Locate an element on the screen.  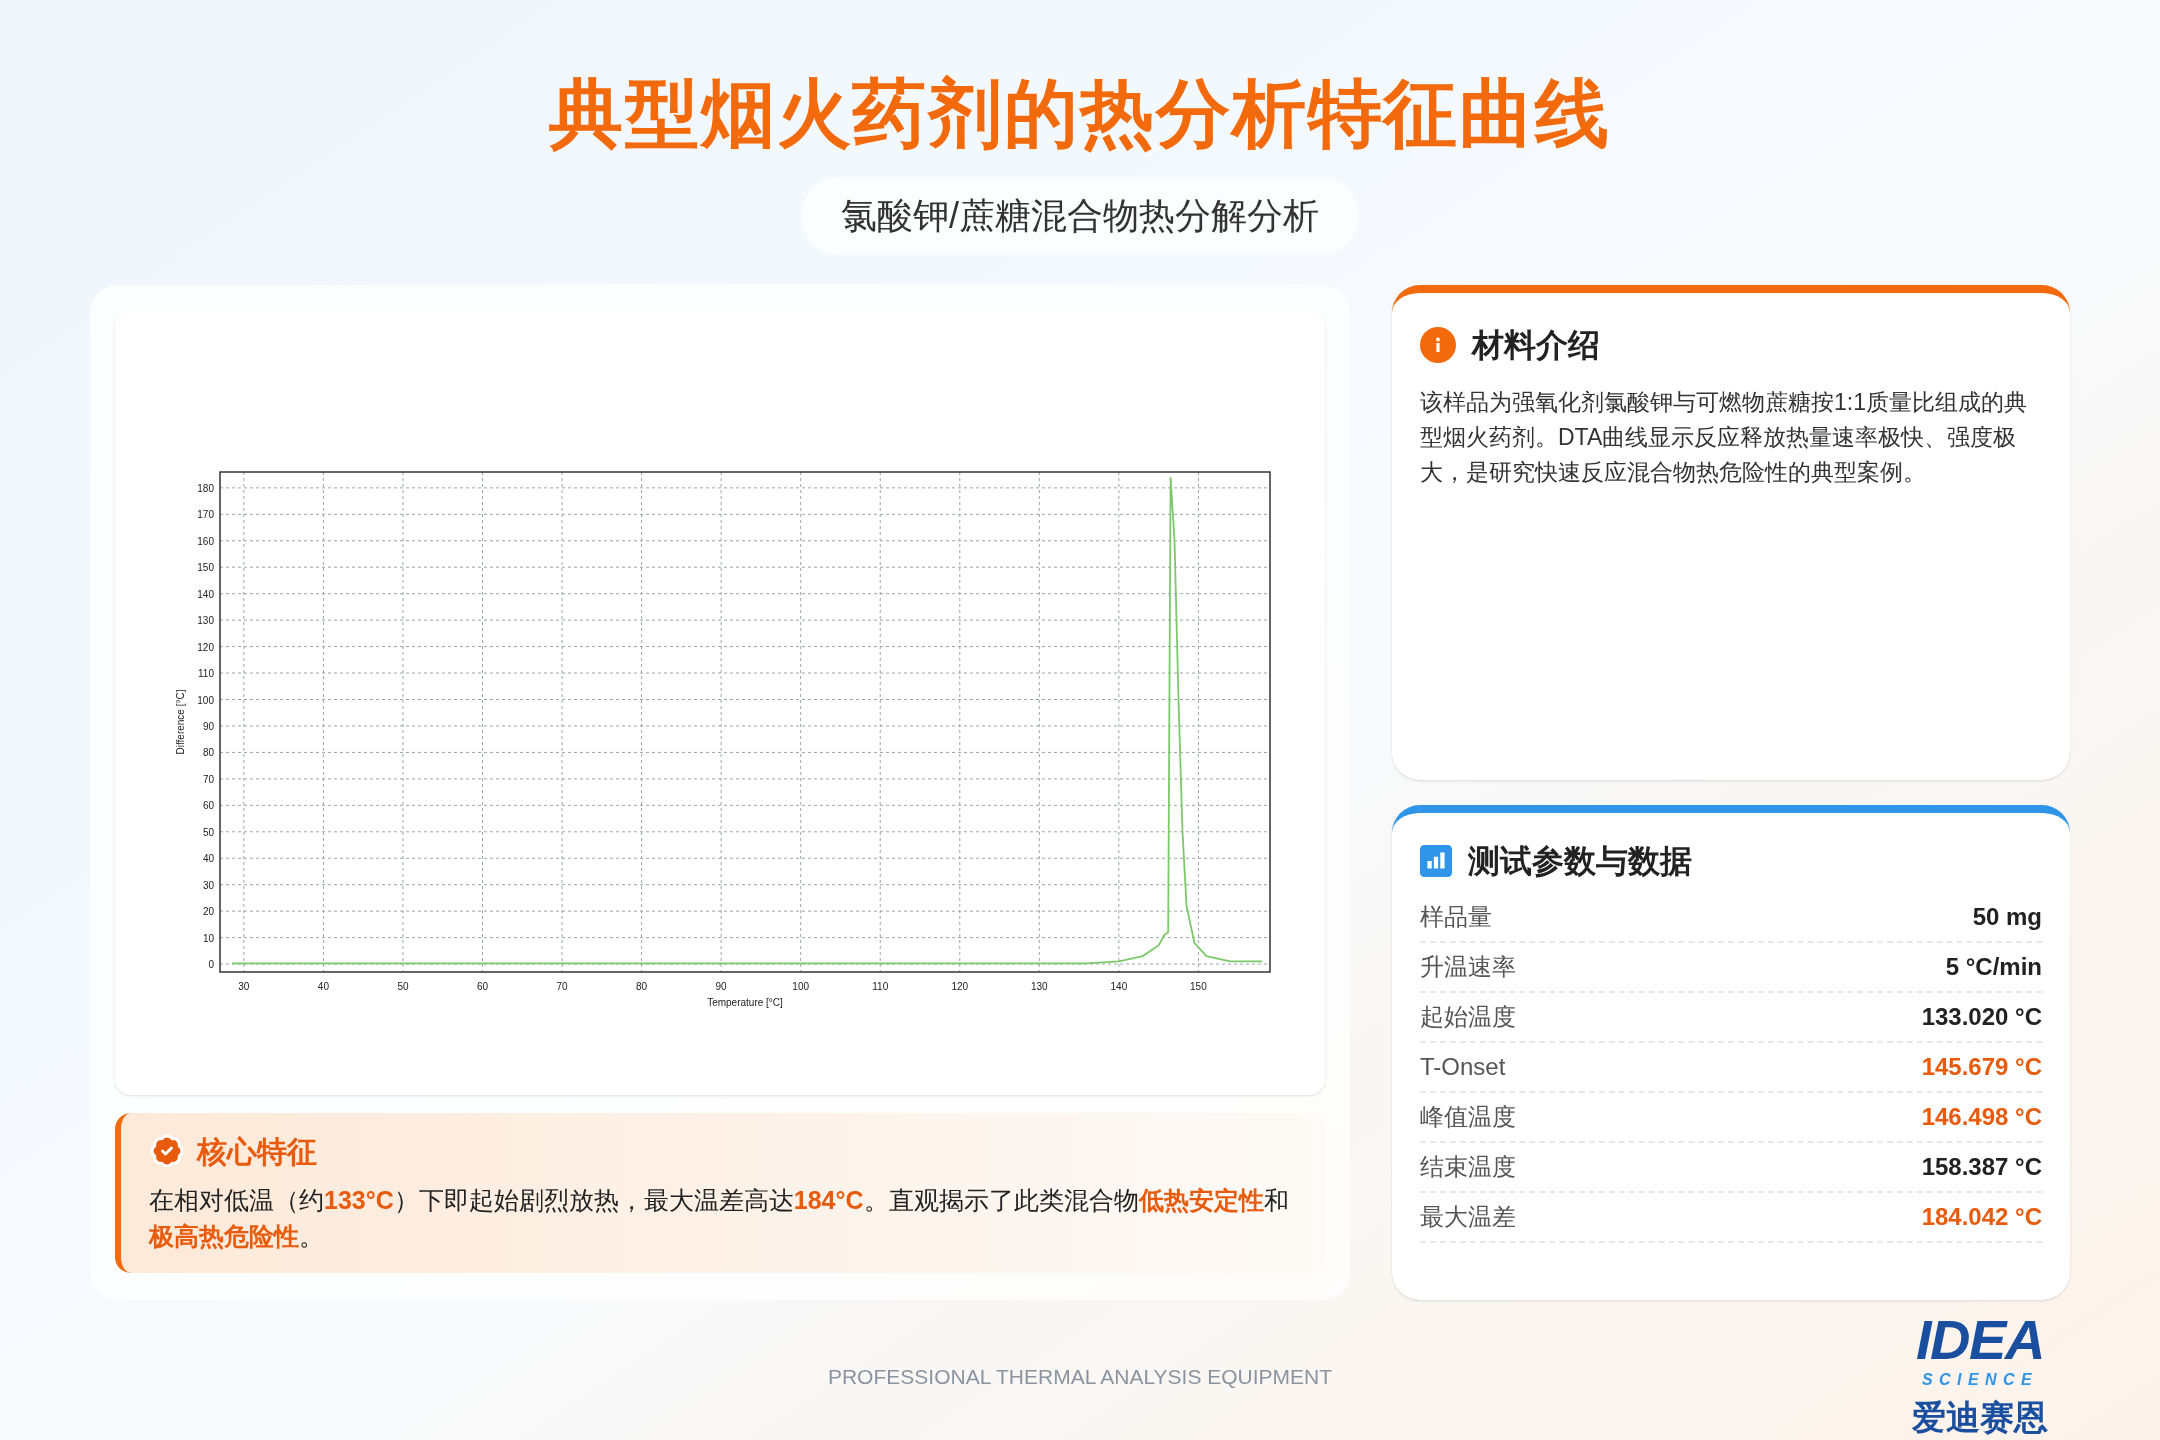
footer-tagline: PROFESSIONAL THERMAL ANALYSIS EQUIPMENT is located at coordinates (1080, 1377).